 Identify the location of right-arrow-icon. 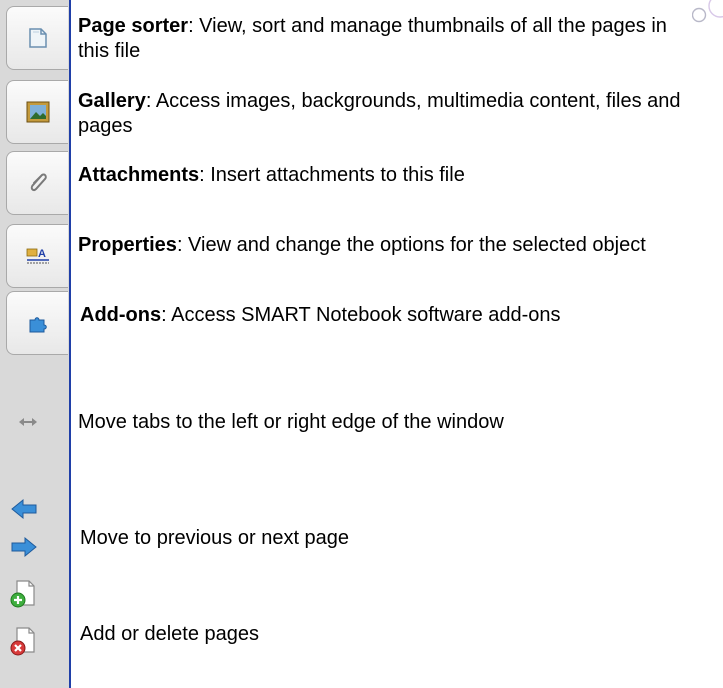
(24, 547).